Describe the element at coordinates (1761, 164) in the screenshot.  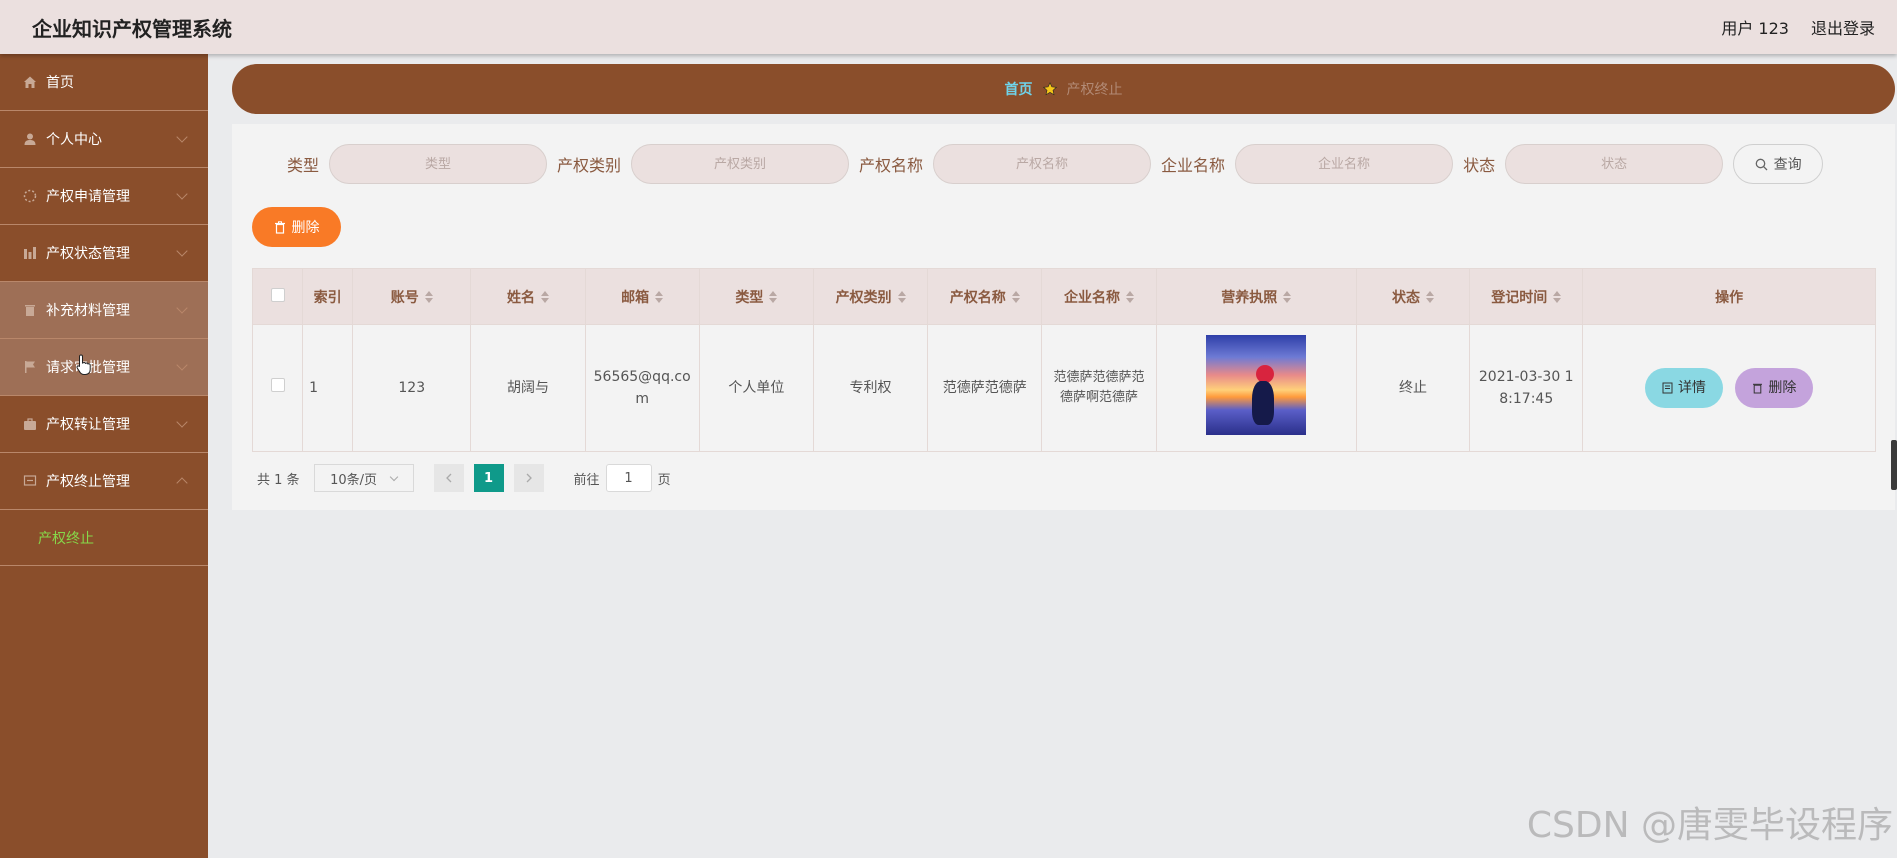
I see `search-icon` at that location.